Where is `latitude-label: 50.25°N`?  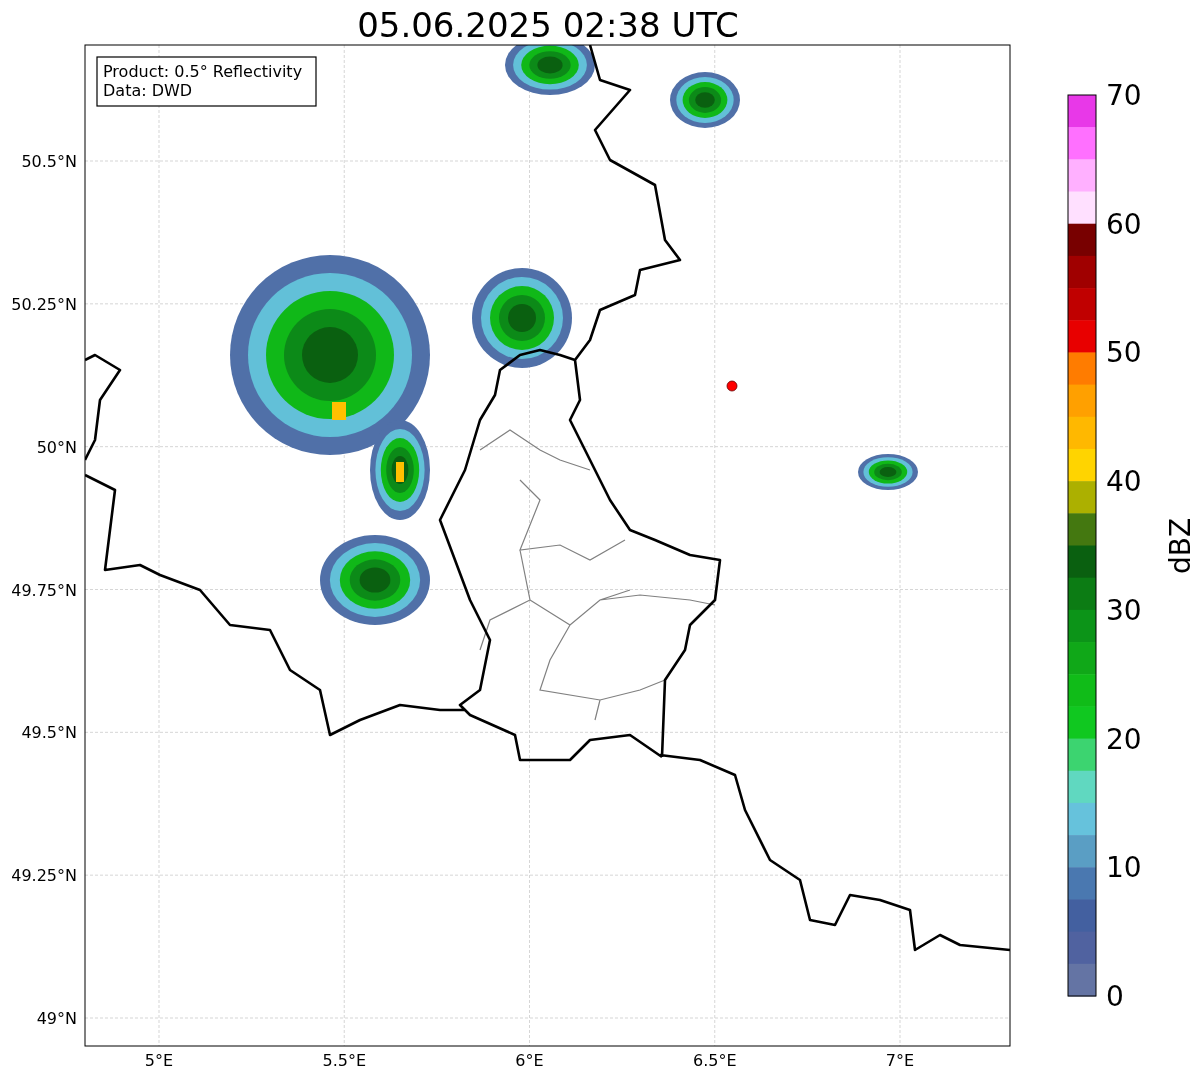 latitude-label: 50.25°N is located at coordinates (44, 304).